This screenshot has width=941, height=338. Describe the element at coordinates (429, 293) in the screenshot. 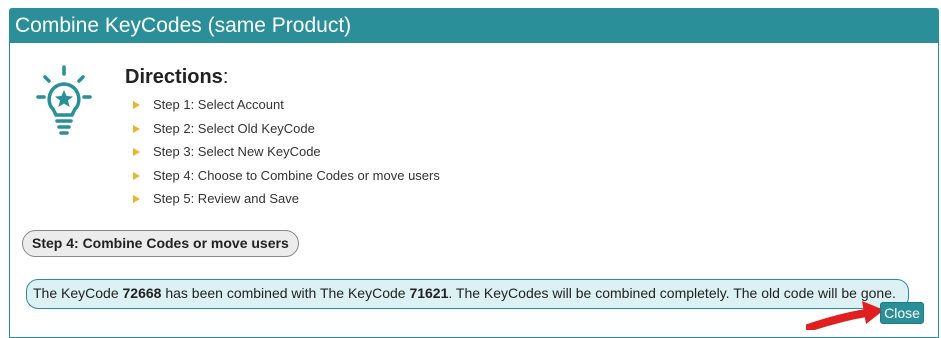

I see `new-keycode: 71621` at that location.